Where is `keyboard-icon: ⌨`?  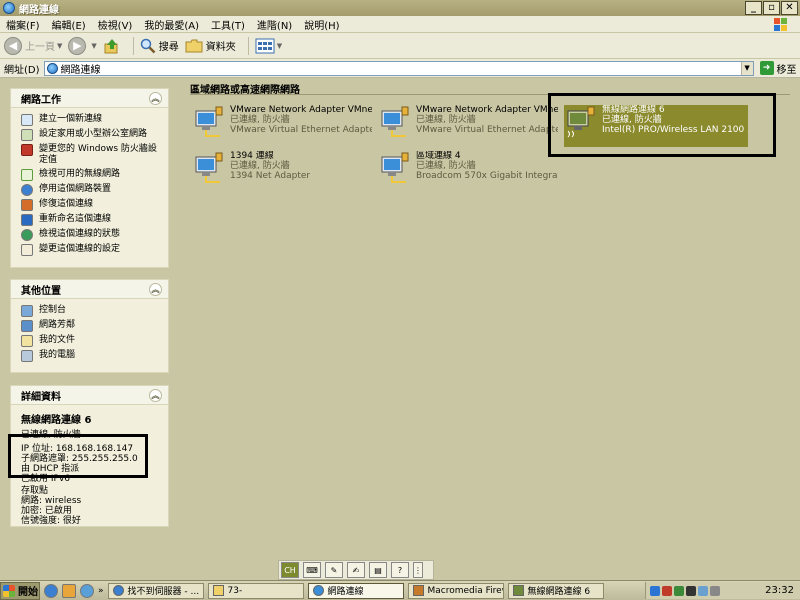 keyboard-icon: ⌨ is located at coordinates (312, 570).